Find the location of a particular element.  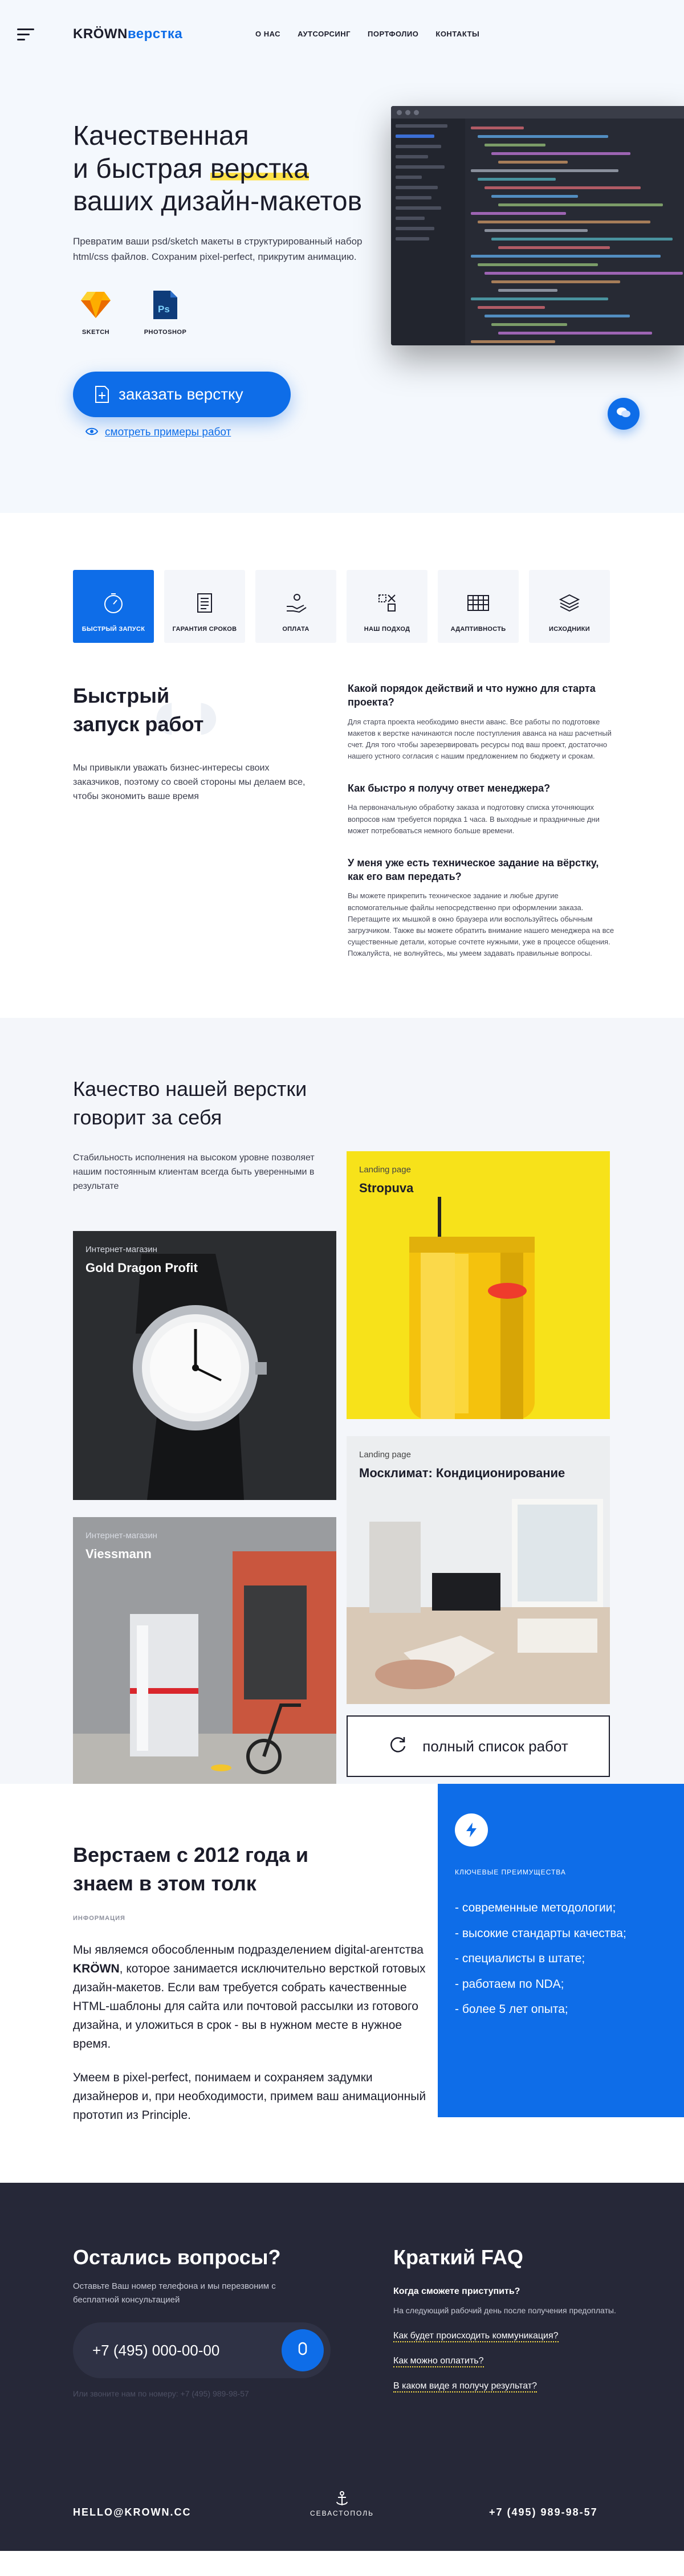

advantage-item: - работаем по NDA; is located at coordinates (509, 1984).